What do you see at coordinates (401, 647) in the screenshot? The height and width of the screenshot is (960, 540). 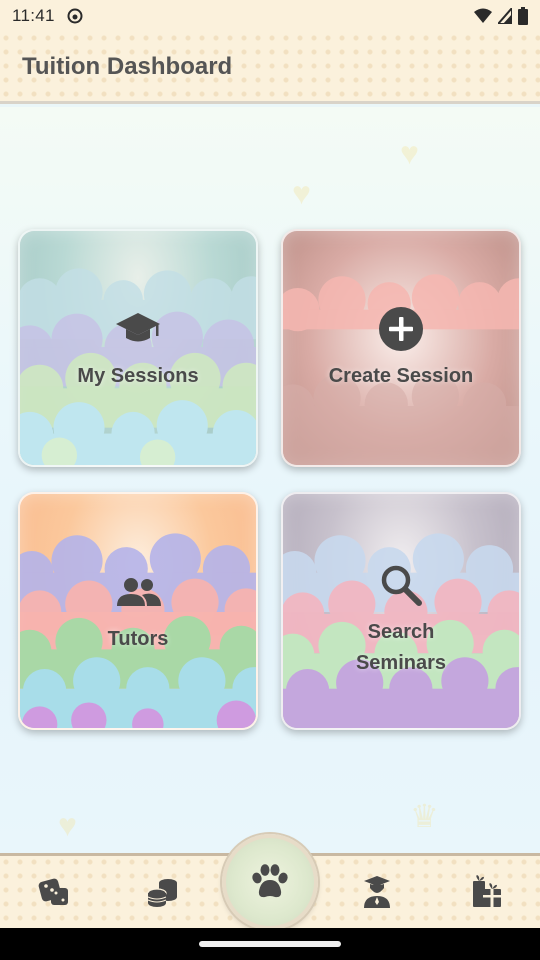 I see `tile-label: Search Seminars` at bounding box center [401, 647].